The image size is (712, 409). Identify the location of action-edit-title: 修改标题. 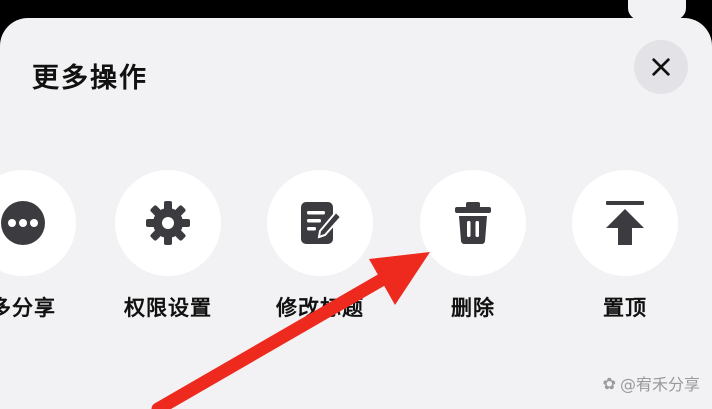
(320, 246).